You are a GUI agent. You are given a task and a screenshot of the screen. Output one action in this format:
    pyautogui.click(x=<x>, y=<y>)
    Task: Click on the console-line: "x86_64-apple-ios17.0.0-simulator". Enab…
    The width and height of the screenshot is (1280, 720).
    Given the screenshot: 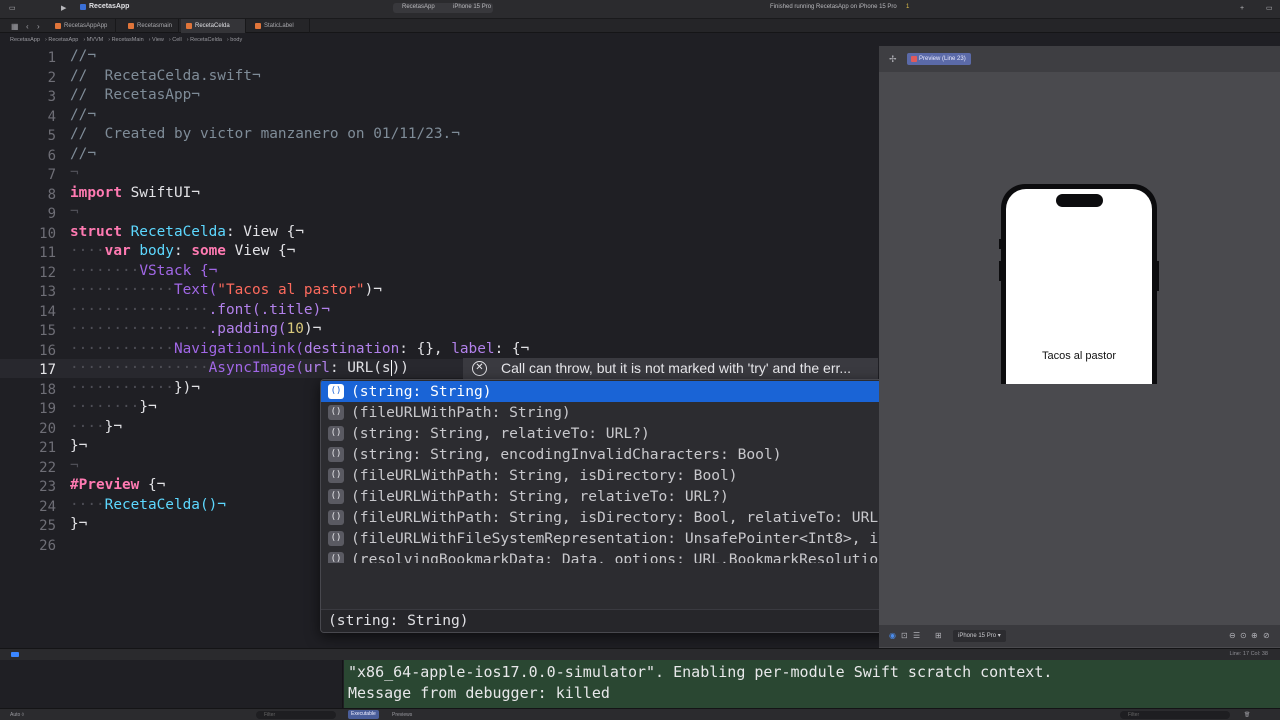 What is the action you would take?
    pyautogui.click(x=700, y=672)
    